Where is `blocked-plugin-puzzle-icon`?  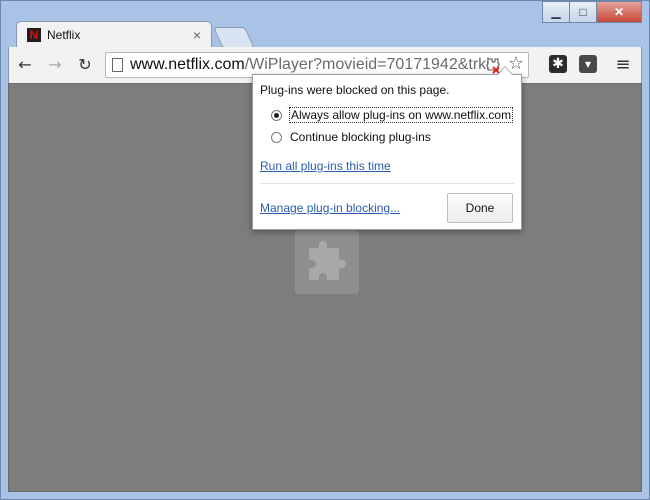 blocked-plugin-puzzle-icon is located at coordinates (327, 262).